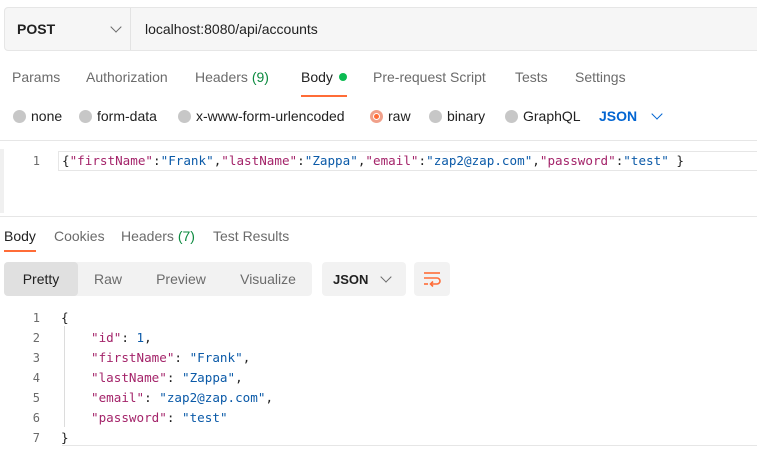  Describe the element at coordinates (351, 279) in the screenshot. I see `response-format-label: JSON` at that location.